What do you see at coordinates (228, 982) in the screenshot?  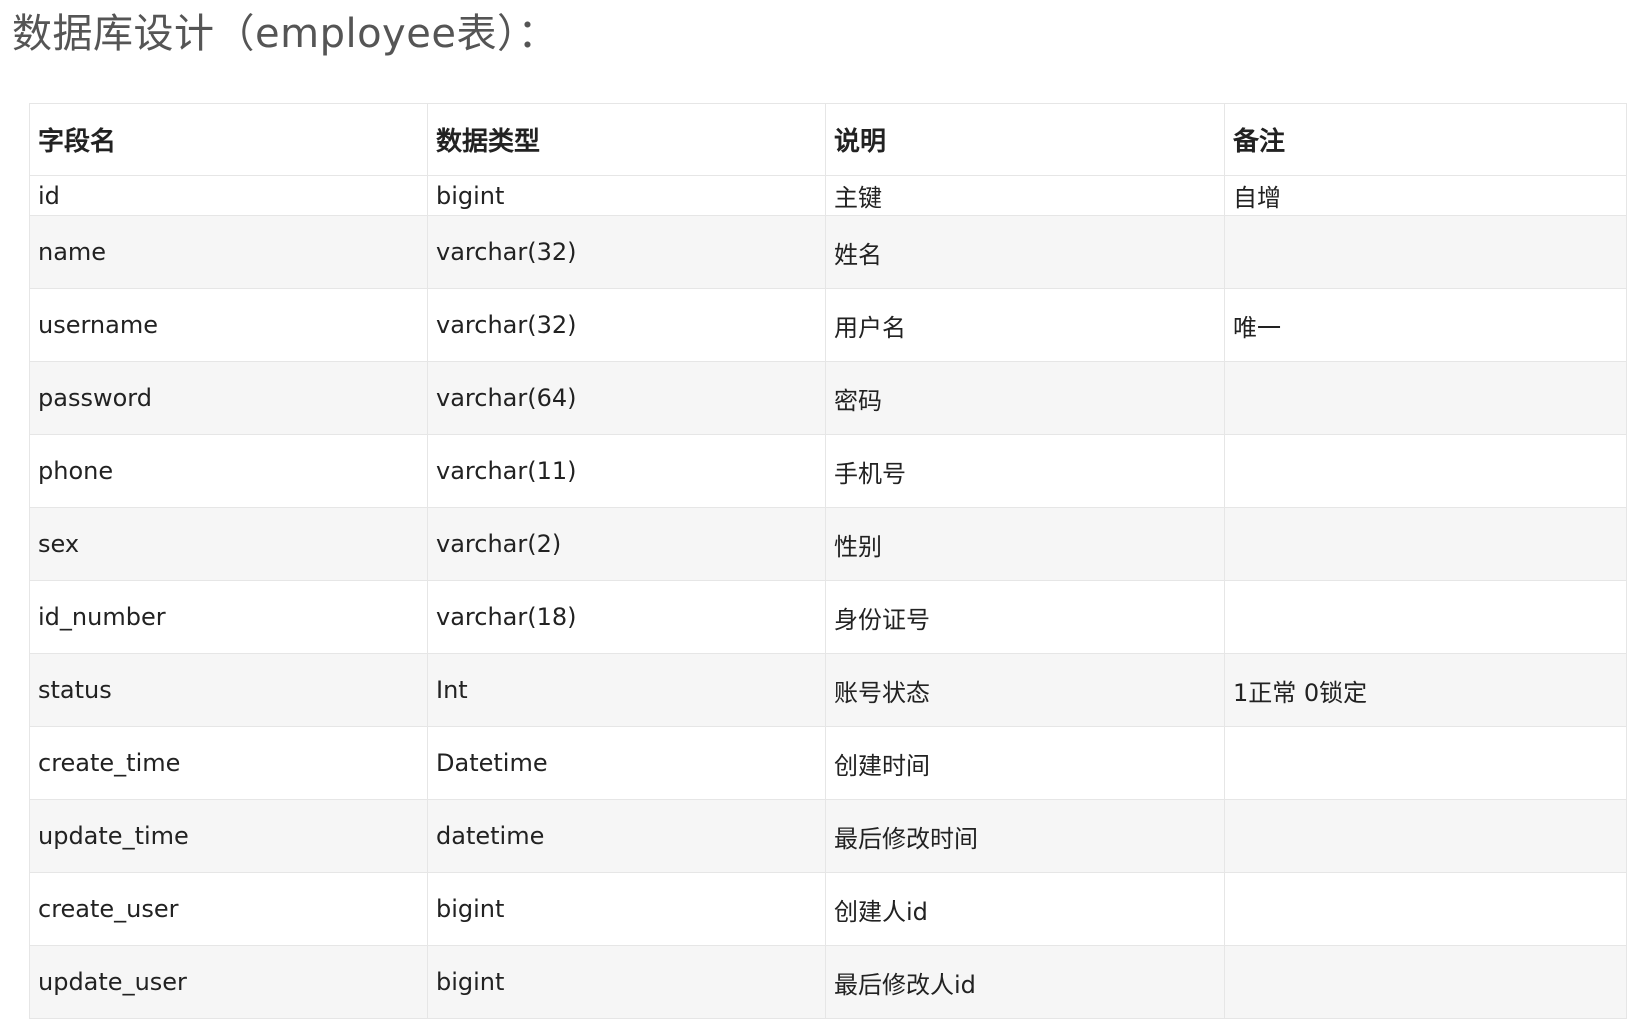 I see `cell-field-name: update_user` at bounding box center [228, 982].